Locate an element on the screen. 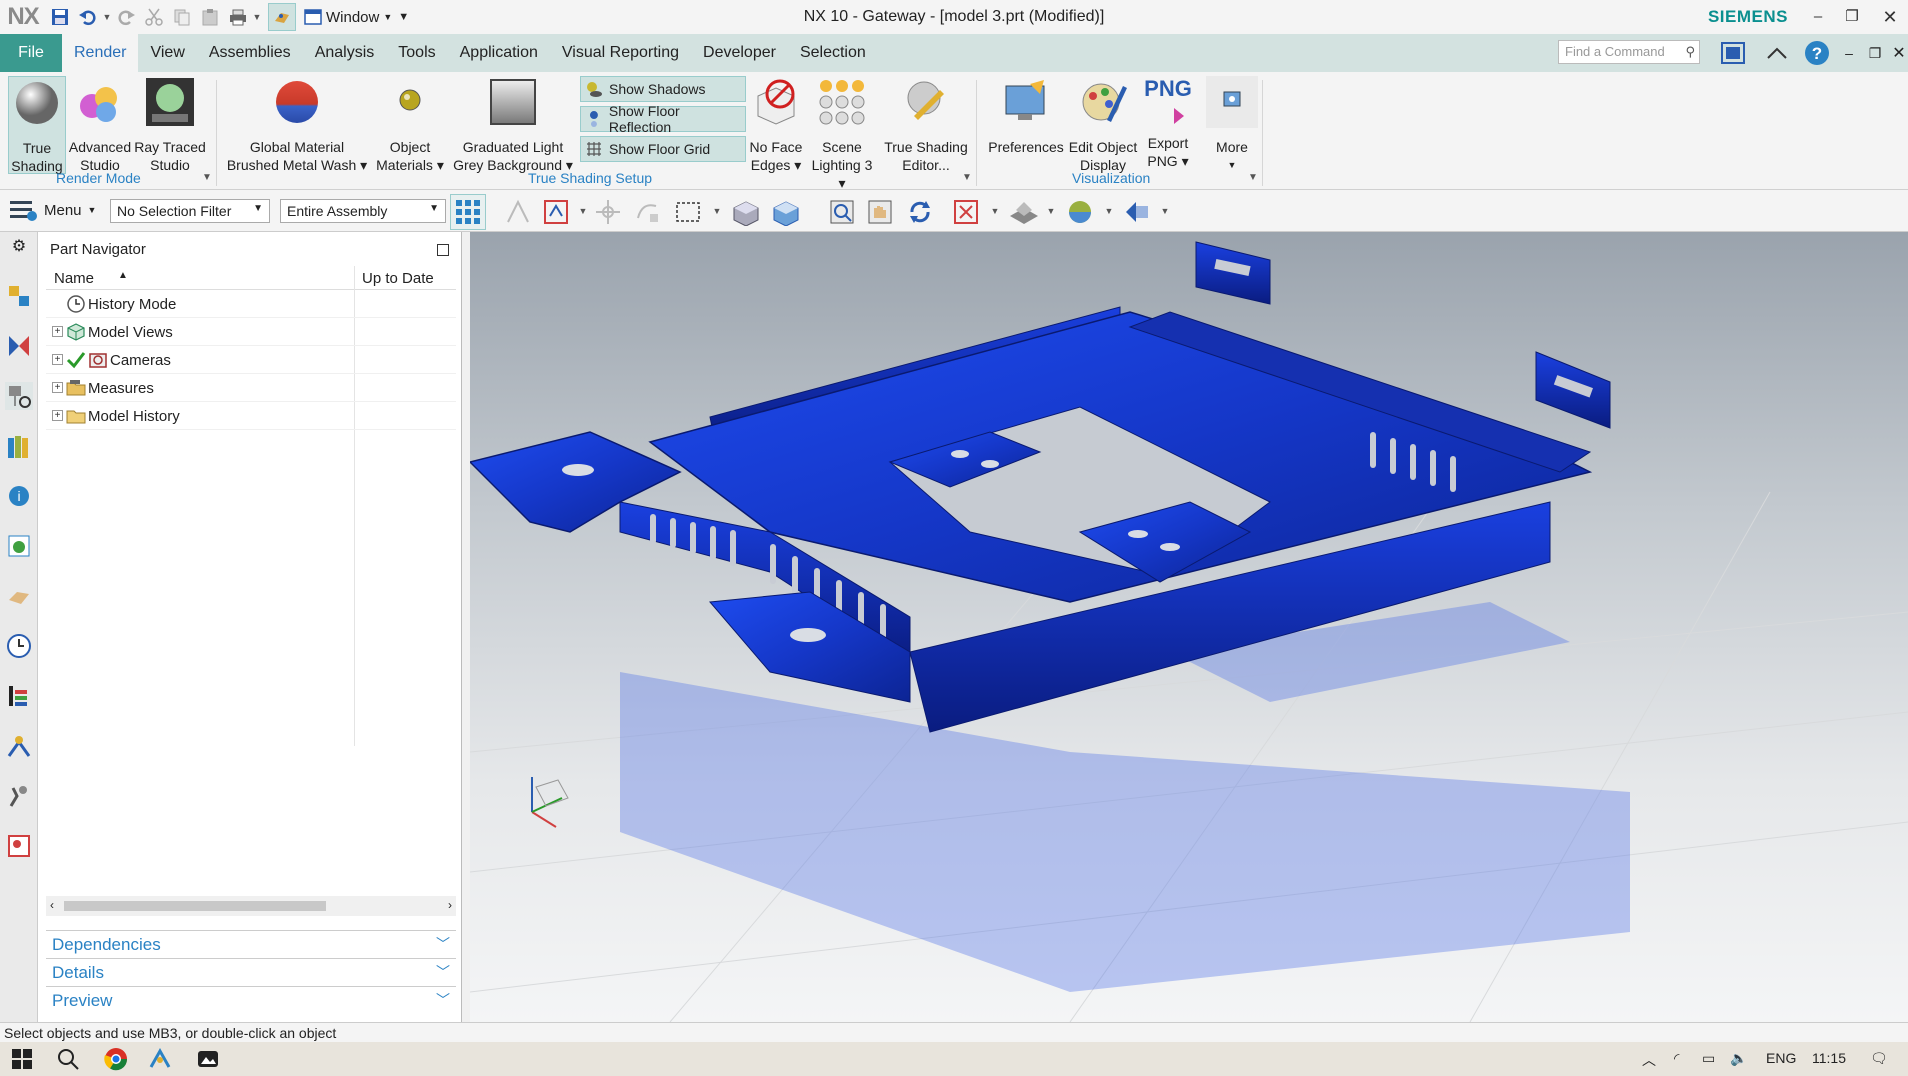  main-menu-button: Menu ▼ is located at coordinates (52, 210).